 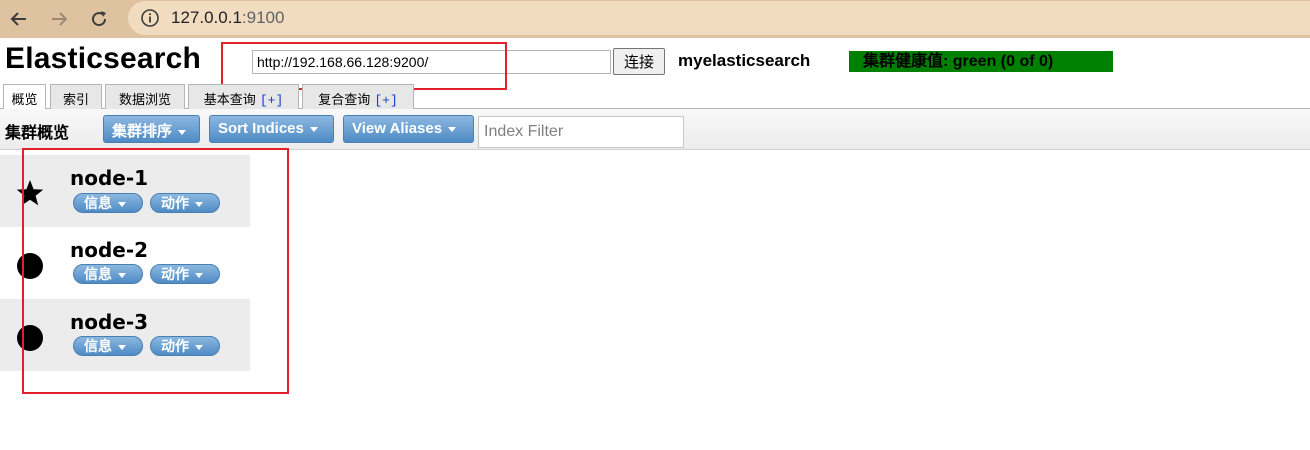 What do you see at coordinates (581, 132) in the screenshot?
I see `index-filter-input` at bounding box center [581, 132].